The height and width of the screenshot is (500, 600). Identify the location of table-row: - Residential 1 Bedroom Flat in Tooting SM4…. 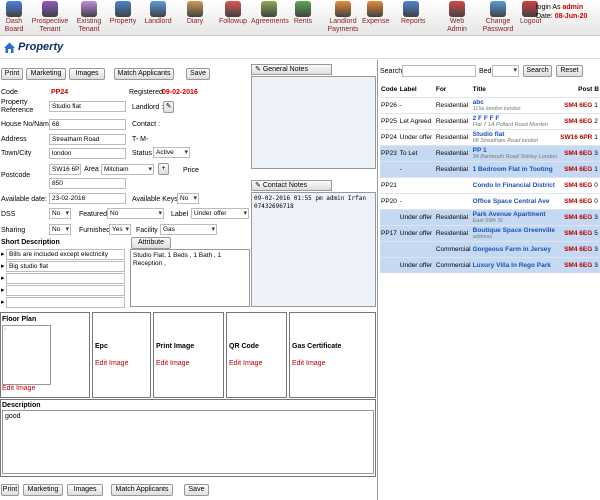
(490, 168).